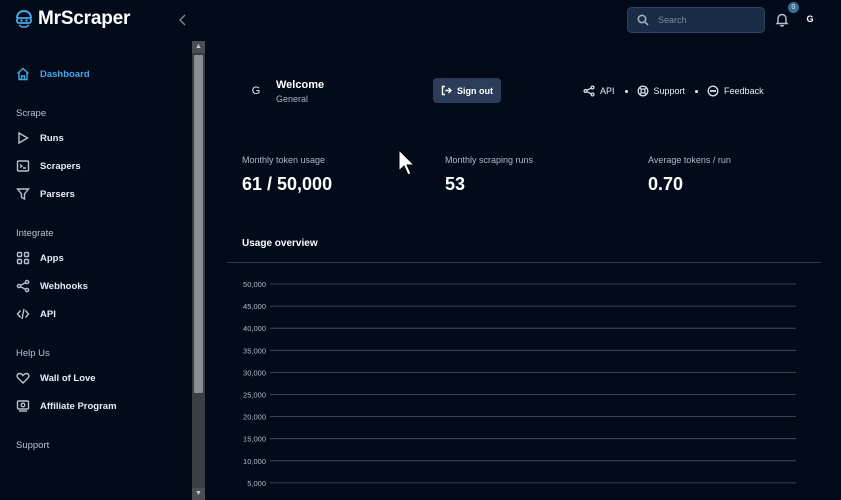  Describe the element at coordinates (689, 175) in the screenshot. I see `stat-average-tokens-per-run: Average tokens / run 0.70` at that location.